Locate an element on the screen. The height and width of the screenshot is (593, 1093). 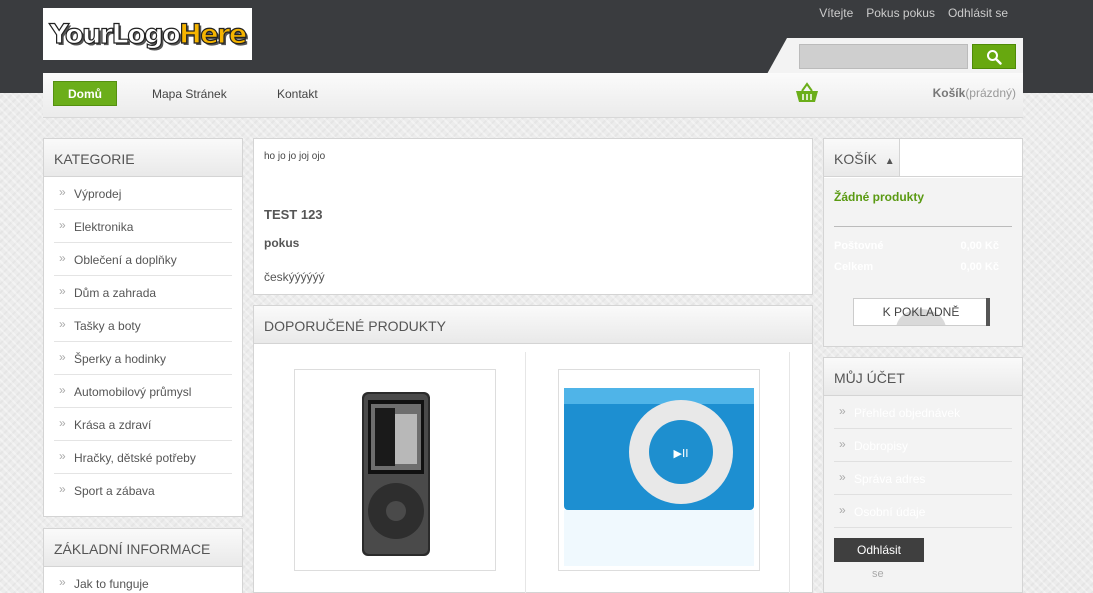
search-input is located at coordinates (883, 56).